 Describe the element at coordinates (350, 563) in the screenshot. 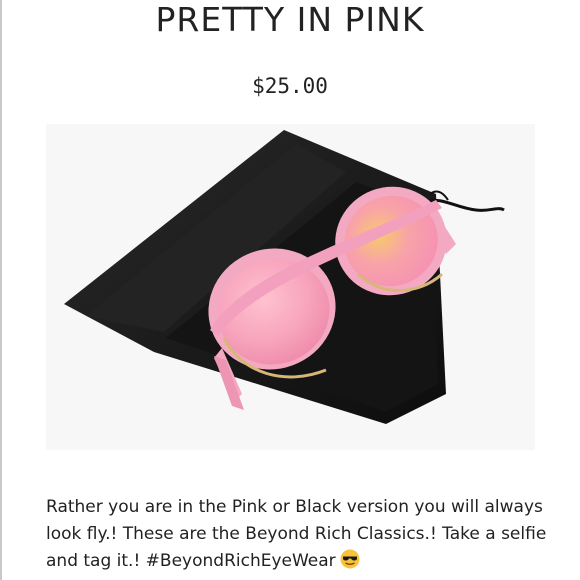

I see `sunglasses-face-emoji-icon` at that location.